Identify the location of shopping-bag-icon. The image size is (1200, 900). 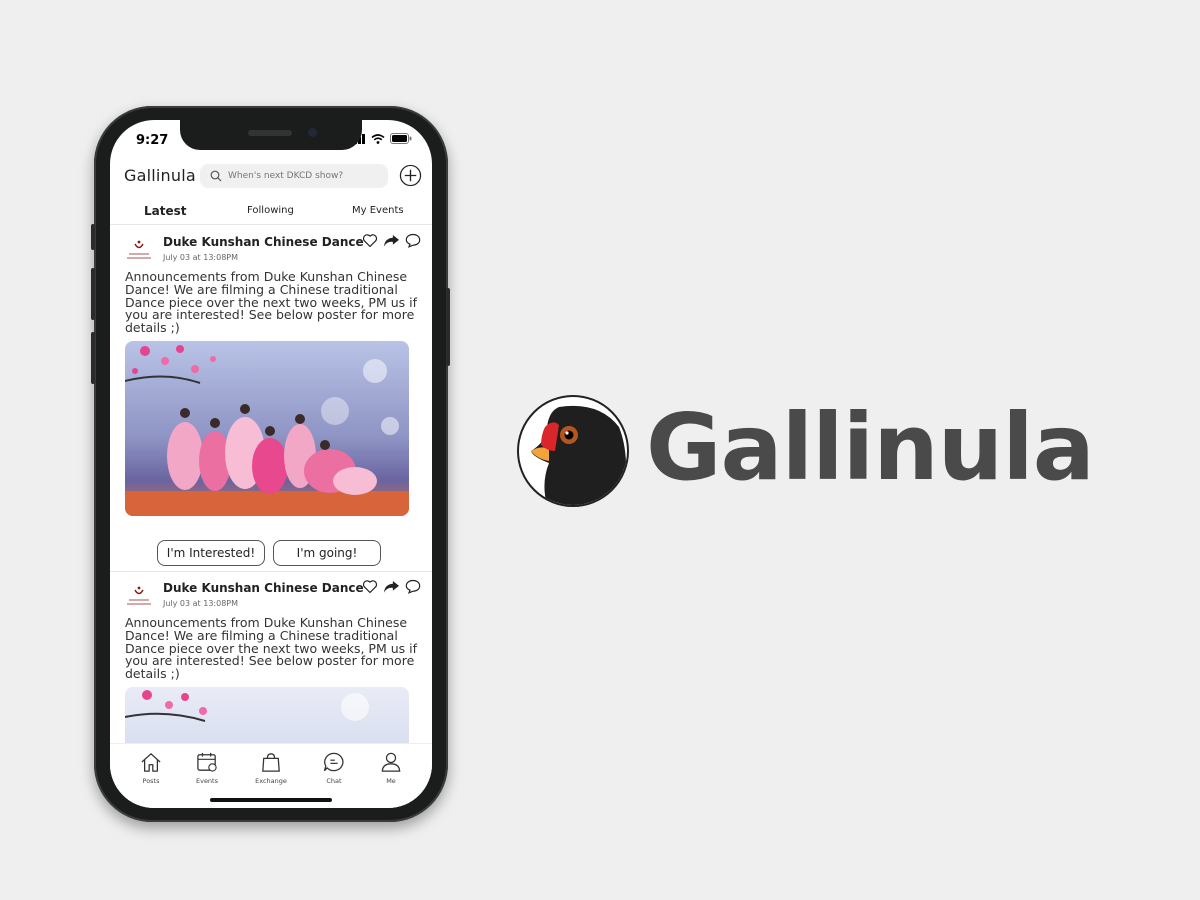
(271, 762).